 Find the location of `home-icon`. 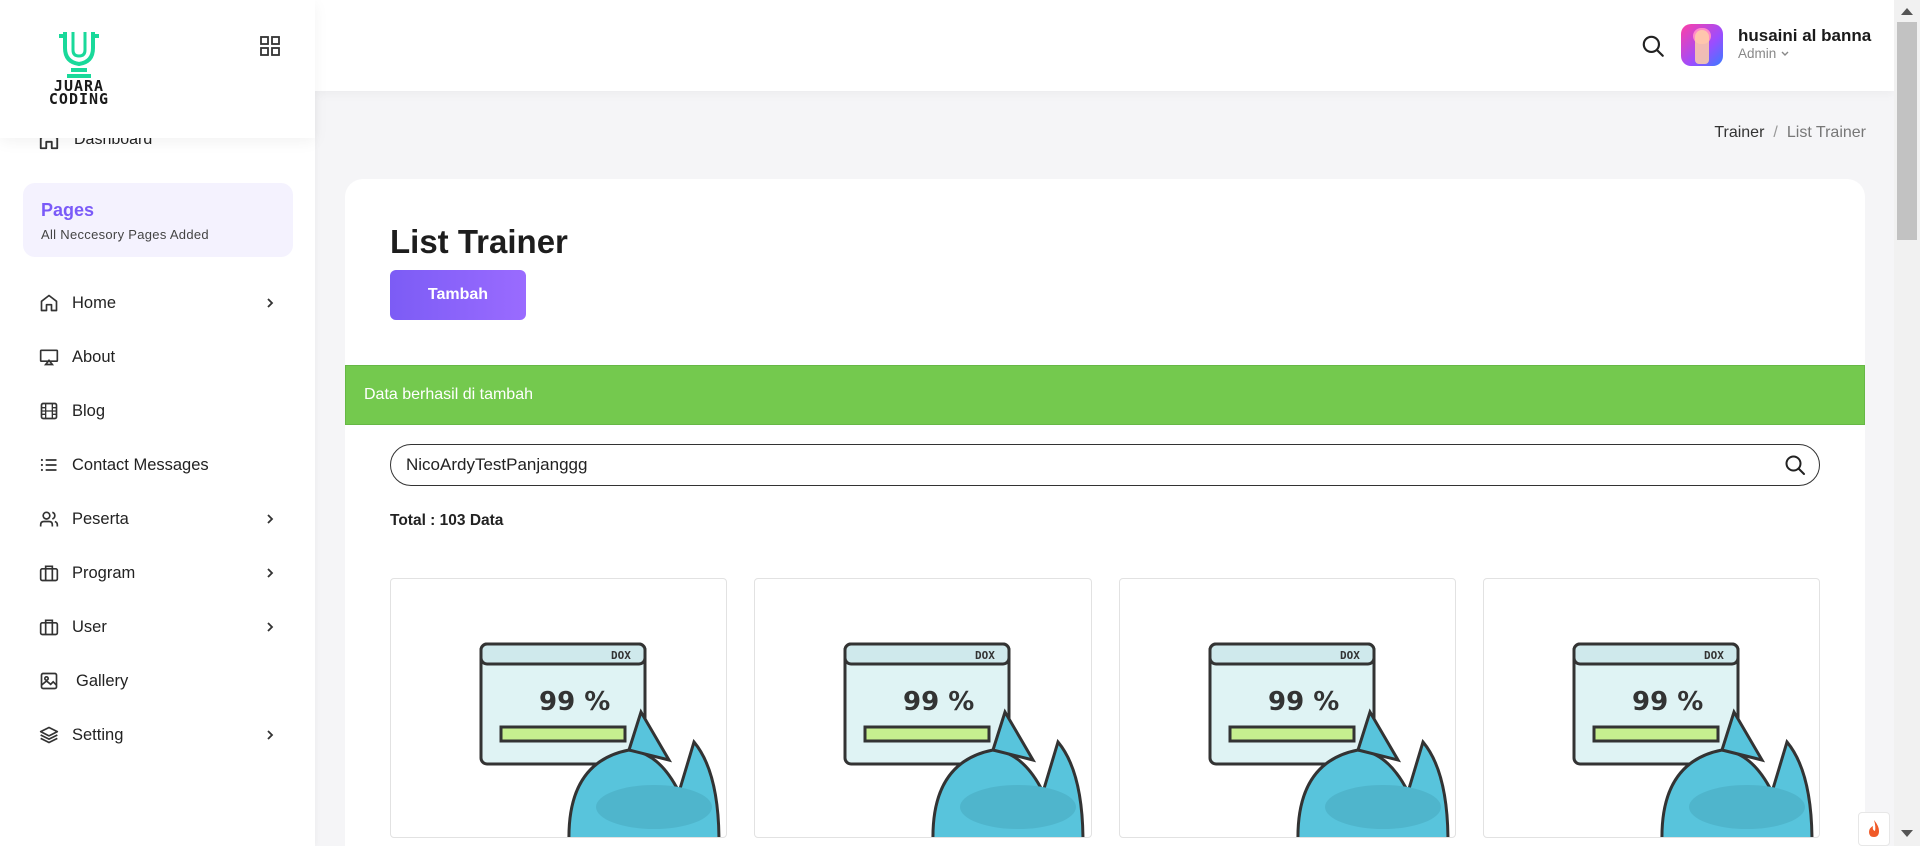

home-icon is located at coordinates (49, 303).